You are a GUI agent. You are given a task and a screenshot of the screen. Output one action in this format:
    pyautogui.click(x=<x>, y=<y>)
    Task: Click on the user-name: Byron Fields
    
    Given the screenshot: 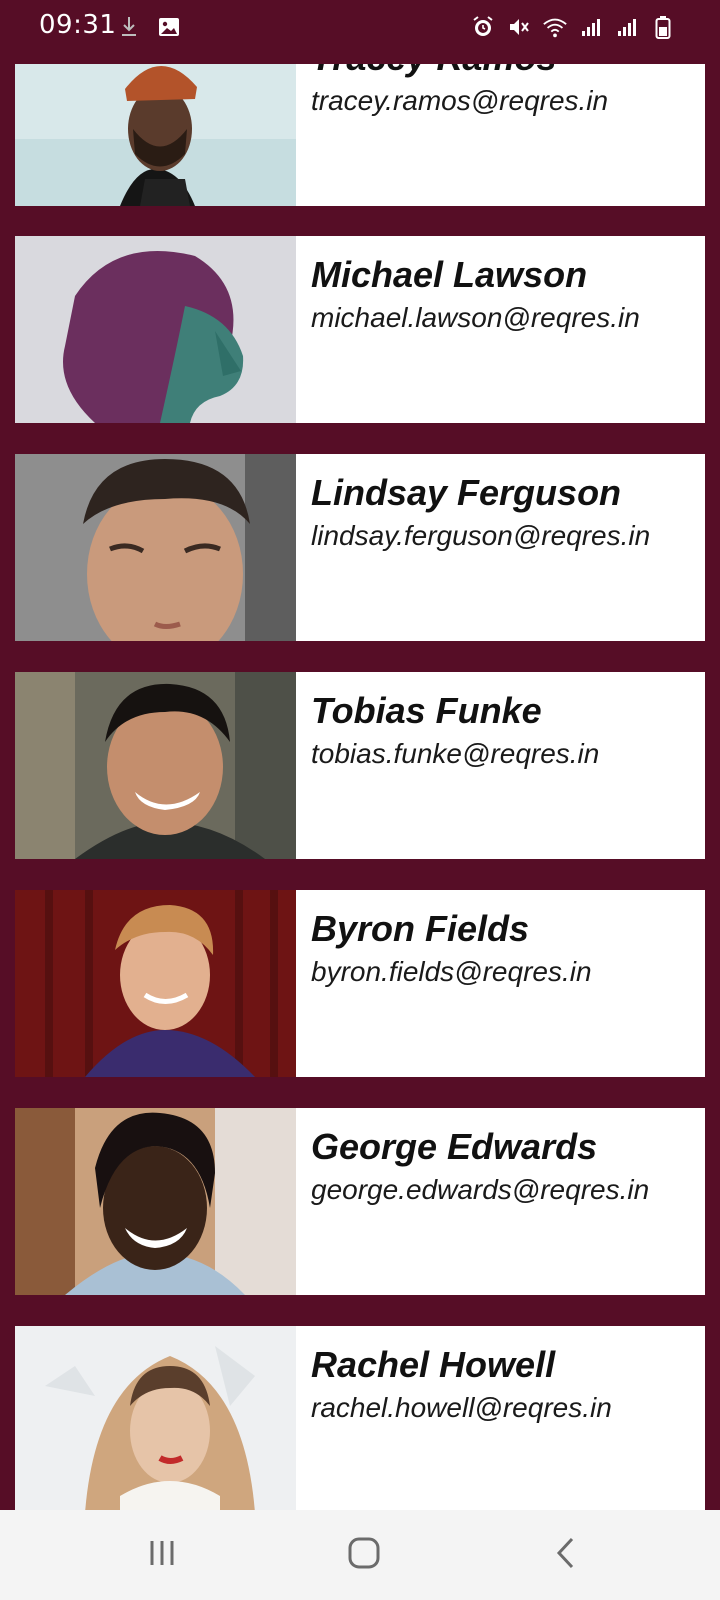 What is the action you would take?
    pyautogui.click(x=420, y=928)
    